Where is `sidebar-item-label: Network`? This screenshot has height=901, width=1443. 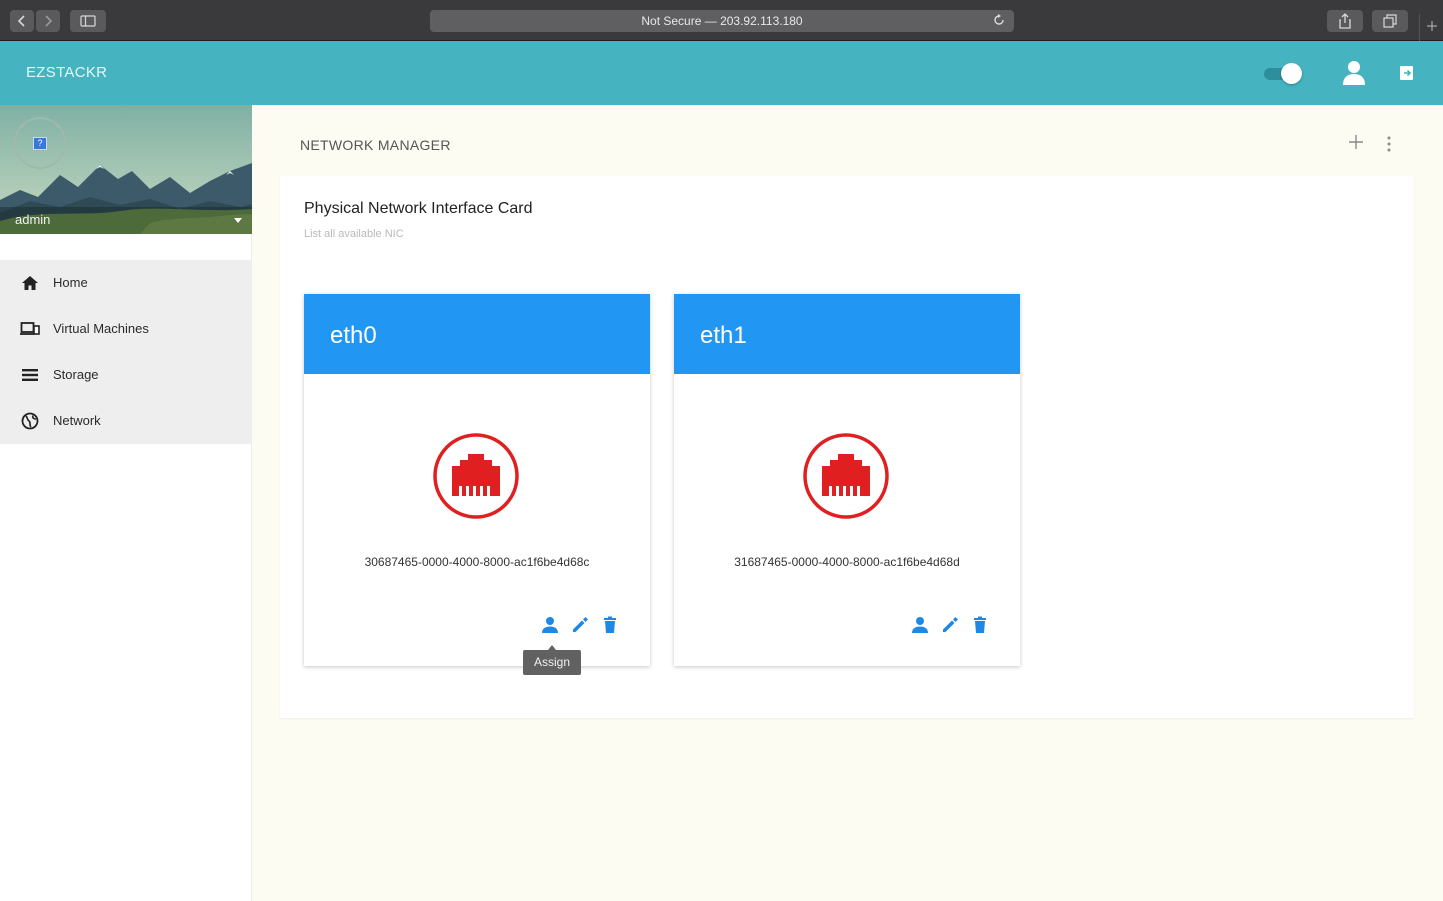
sidebar-item-label: Network is located at coordinates (77, 420).